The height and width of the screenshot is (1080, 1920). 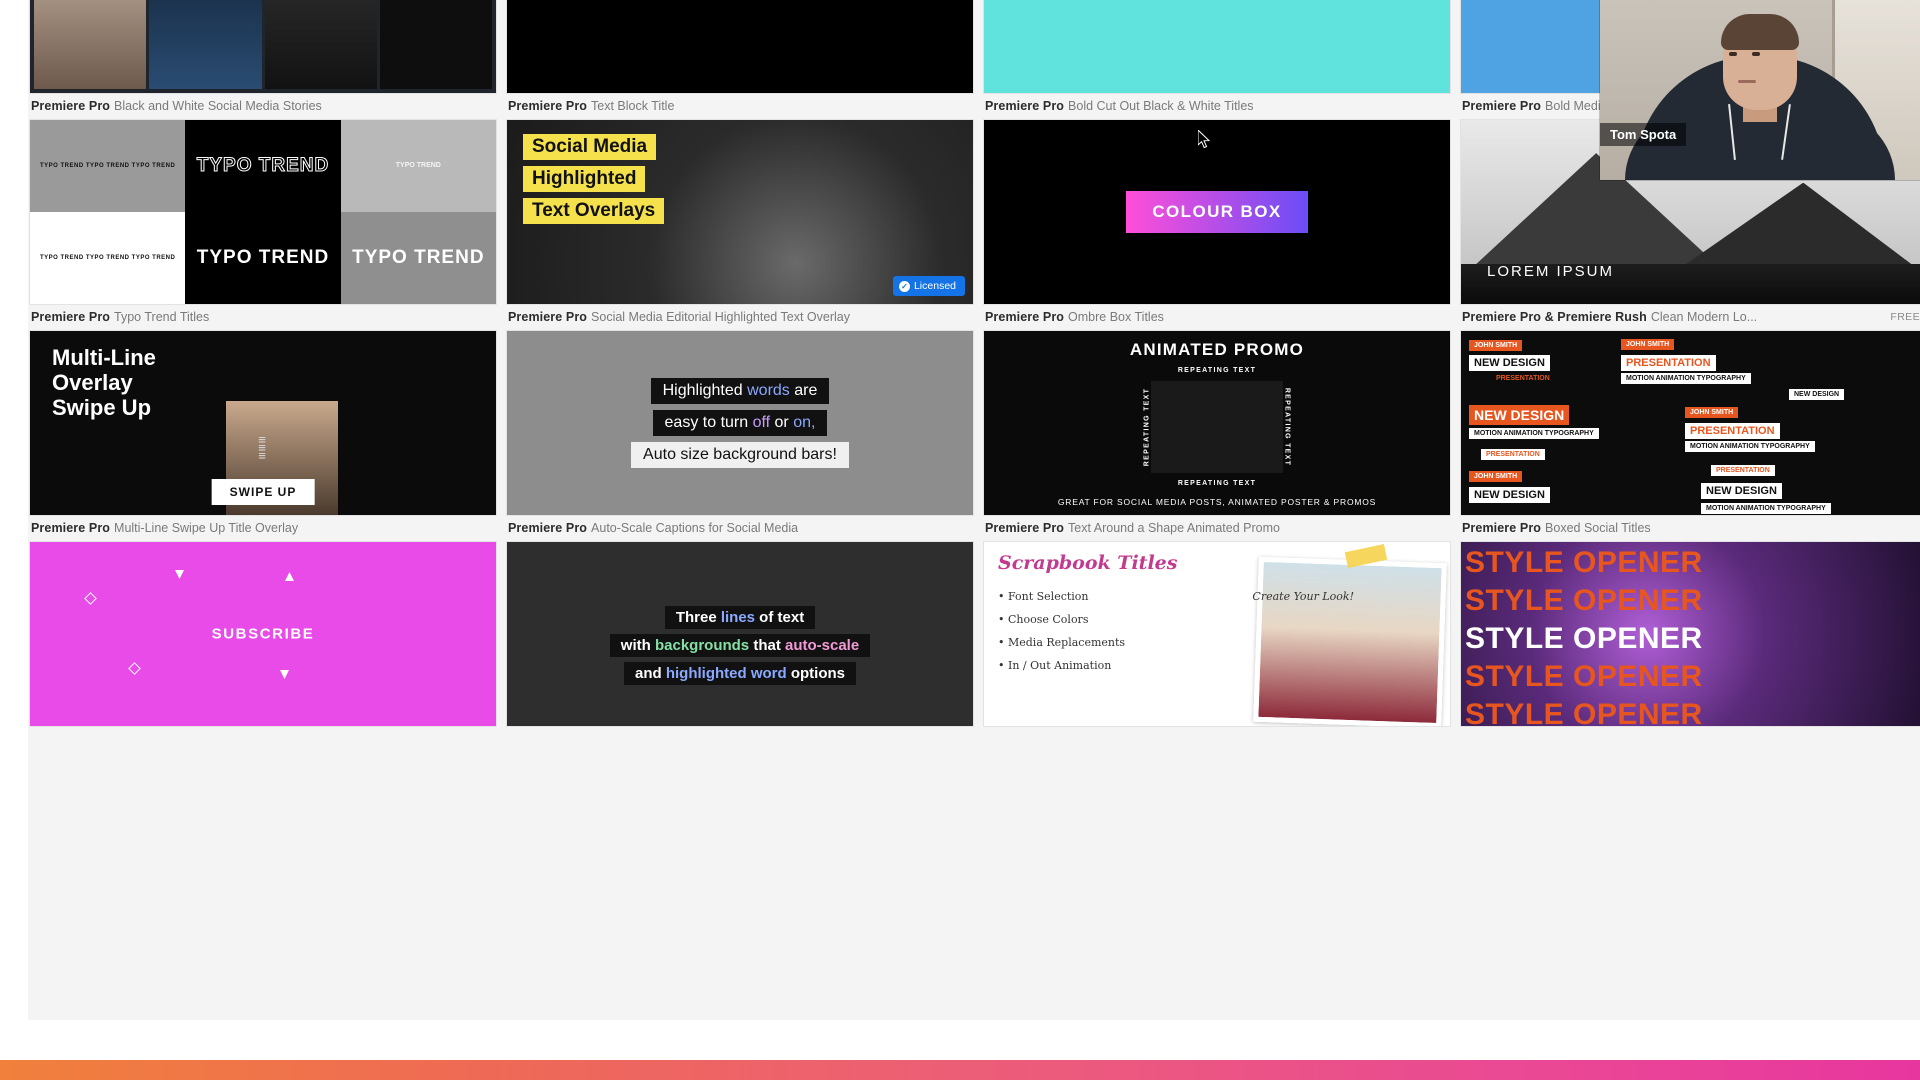 I want to click on licensed-label: Licensed, so click(x=934, y=286).